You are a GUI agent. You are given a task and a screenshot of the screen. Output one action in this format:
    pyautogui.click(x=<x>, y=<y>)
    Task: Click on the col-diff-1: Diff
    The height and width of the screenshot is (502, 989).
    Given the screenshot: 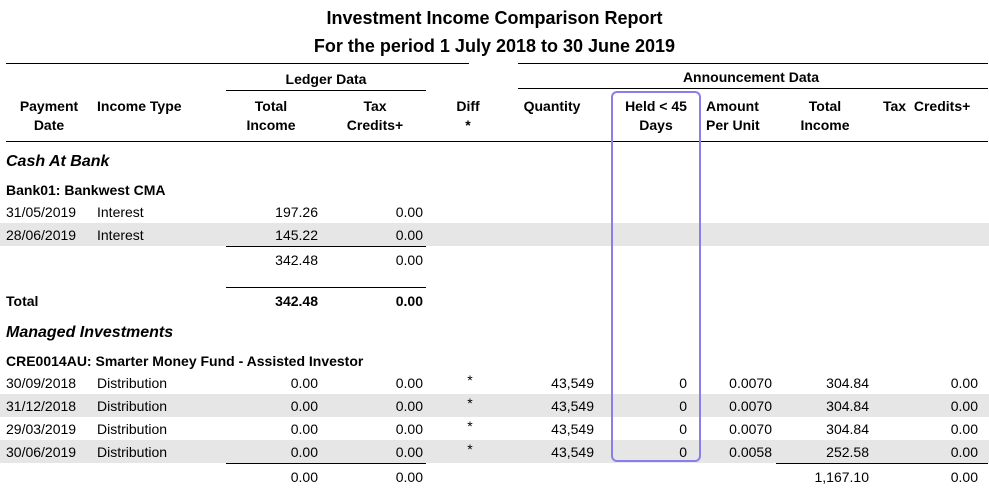 What is the action you would take?
    pyautogui.click(x=468, y=106)
    